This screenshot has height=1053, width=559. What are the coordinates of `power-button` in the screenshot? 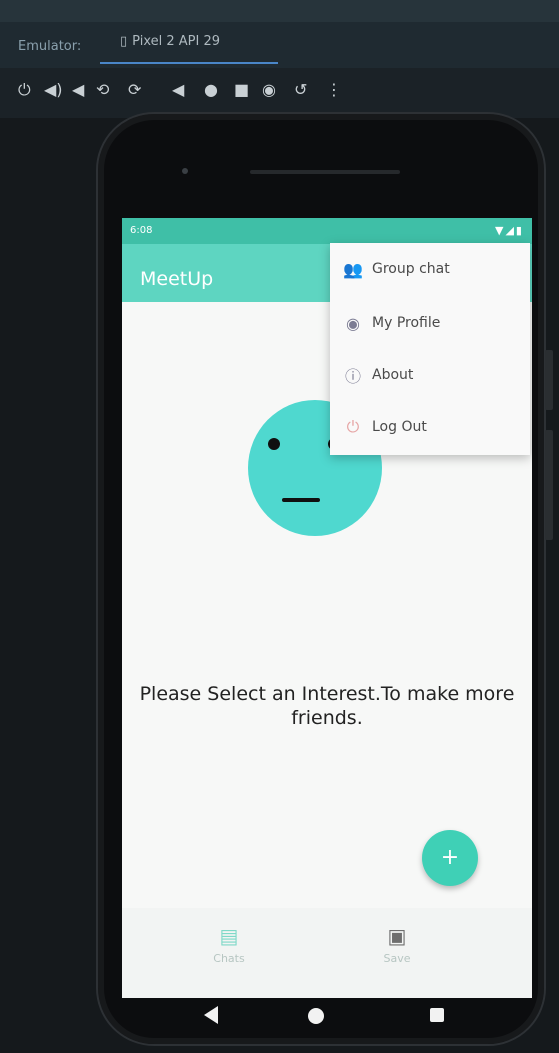 It's located at (549, 380).